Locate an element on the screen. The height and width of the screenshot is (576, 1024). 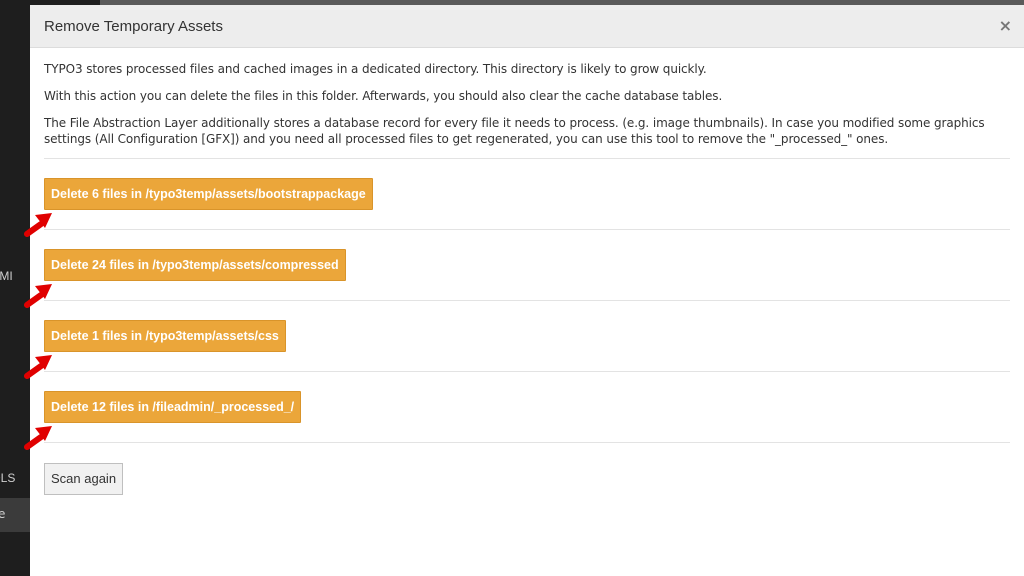
delete-css-button: Delete 1 files in /typo3temp/assets/css is located at coordinates (165, 336).